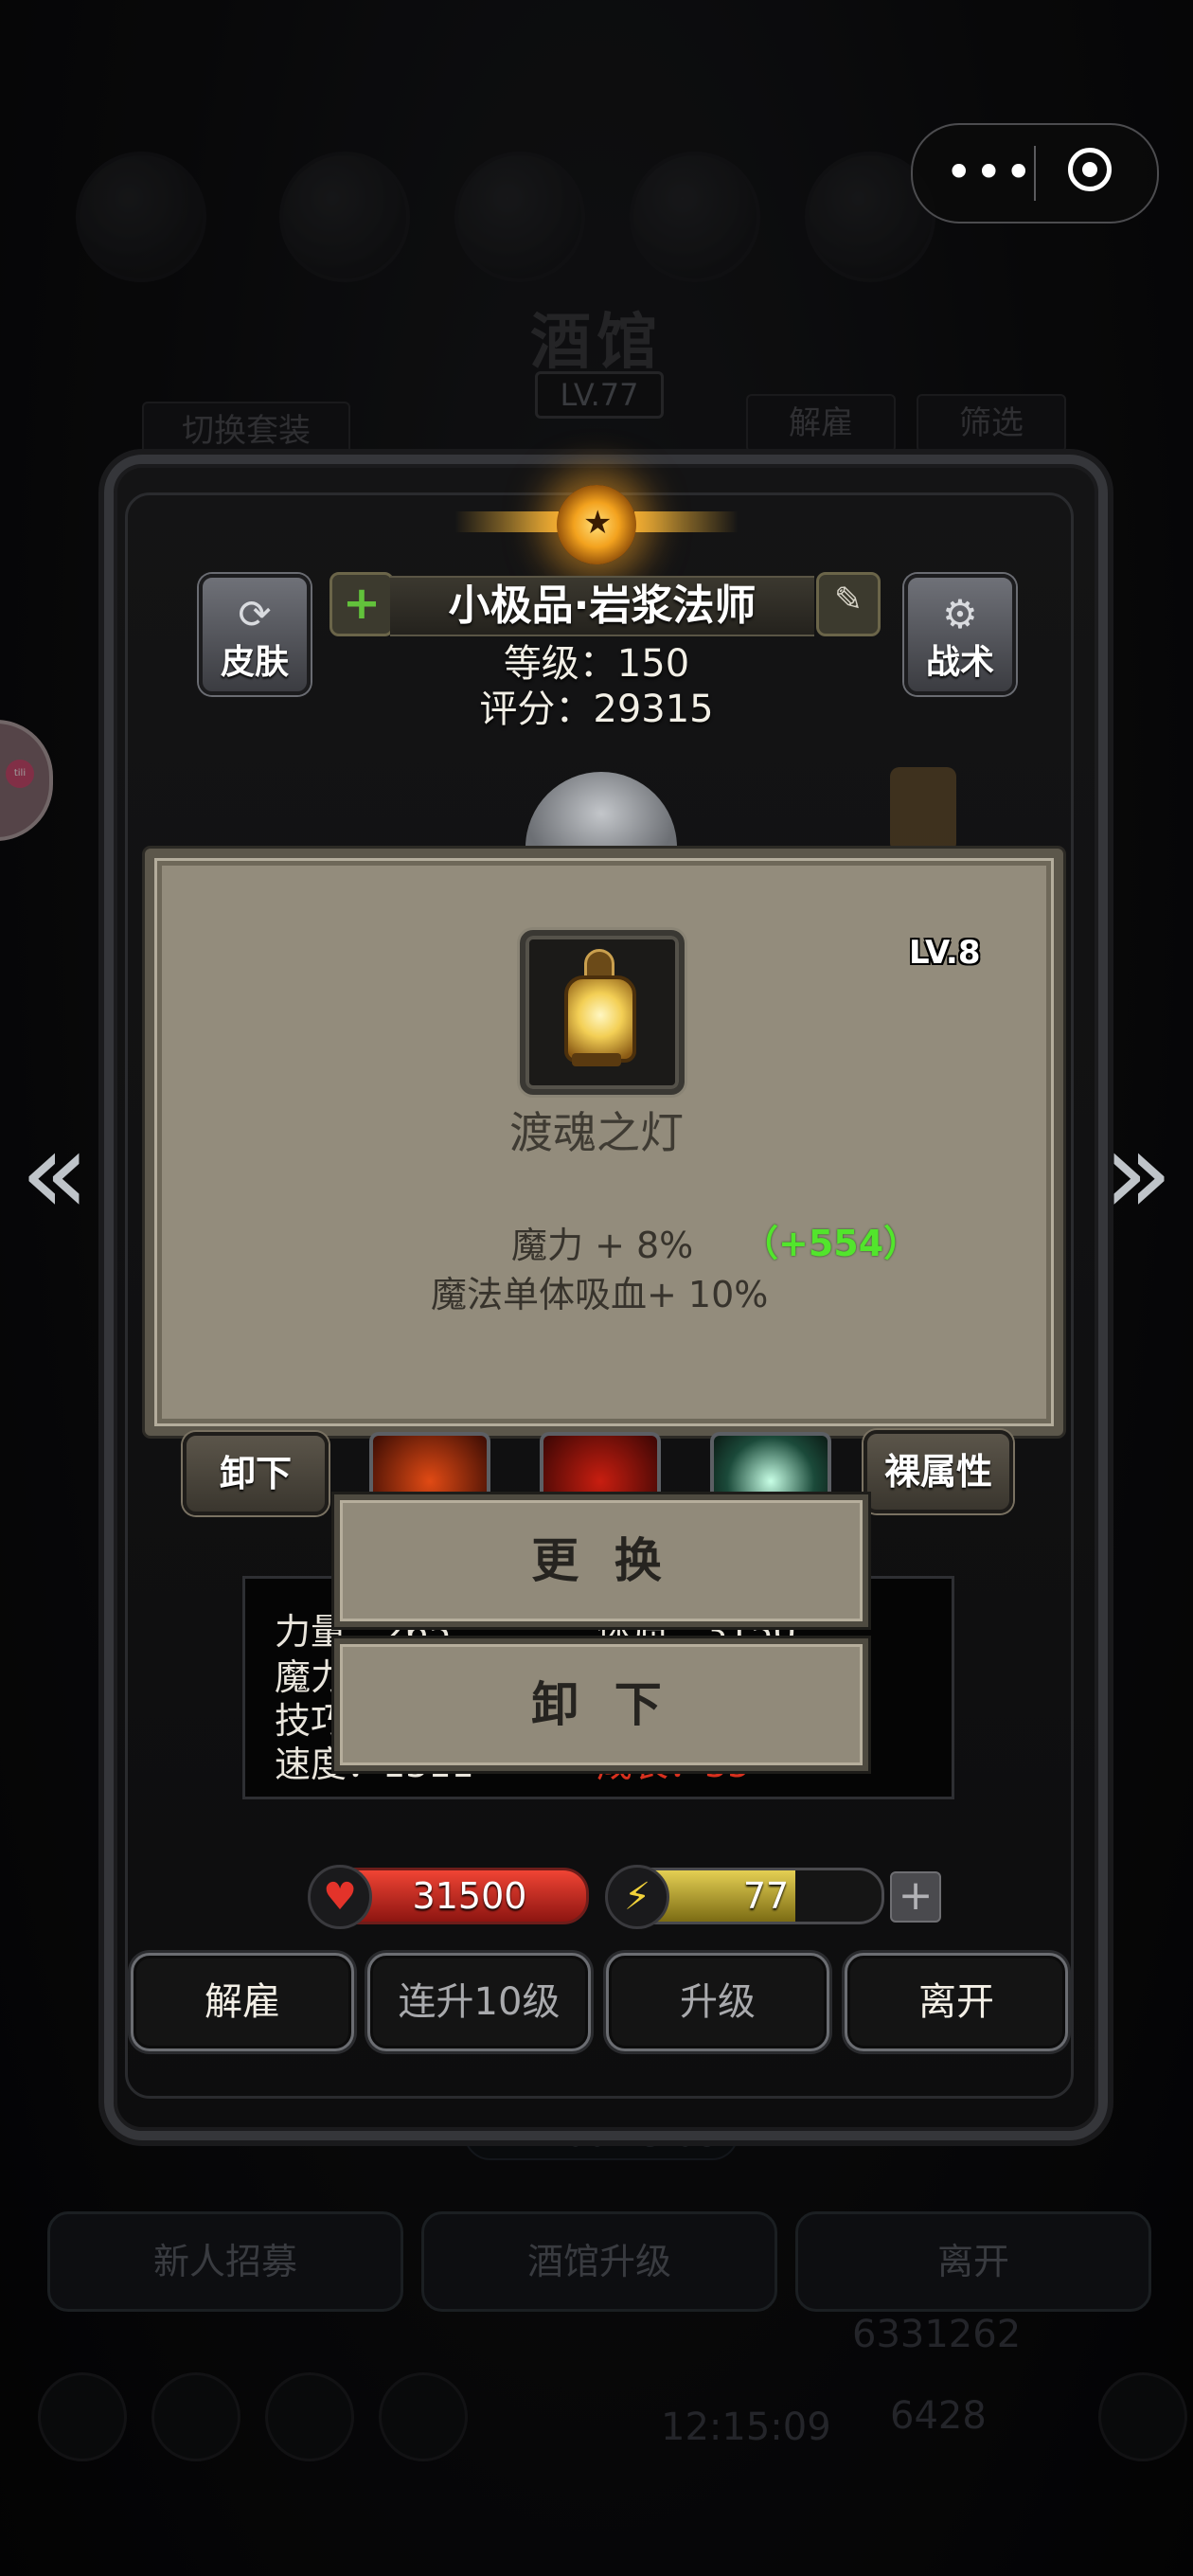 This screenshot has width=1193, height=2576. I want to click on capsule-divider, so click(1035, 173).